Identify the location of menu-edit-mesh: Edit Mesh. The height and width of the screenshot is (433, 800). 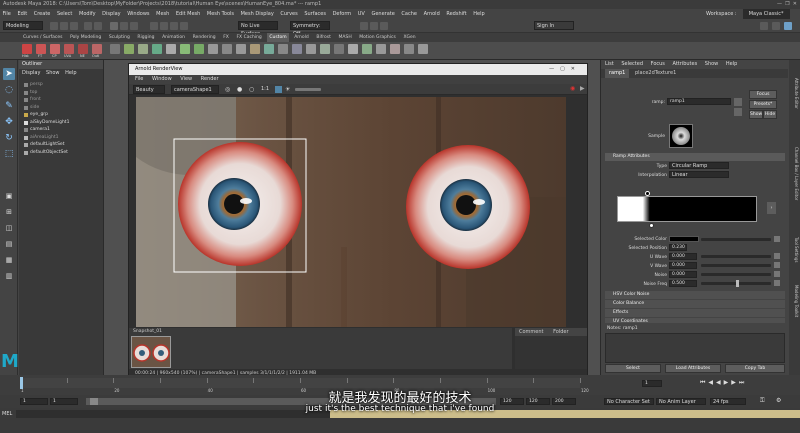
(188, 14).